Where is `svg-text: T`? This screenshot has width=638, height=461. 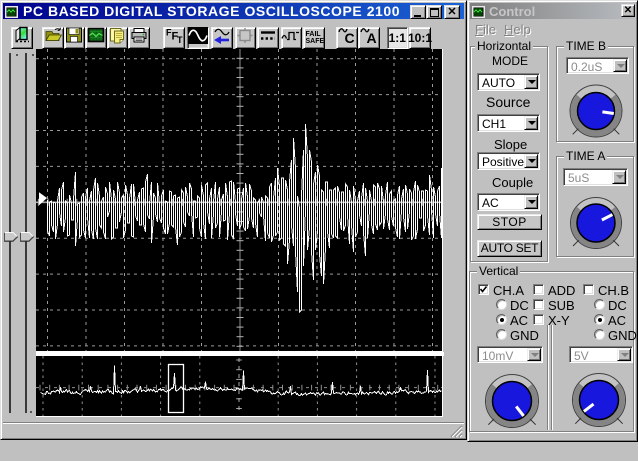
svg-text: T is located at coordinates (180, 40).